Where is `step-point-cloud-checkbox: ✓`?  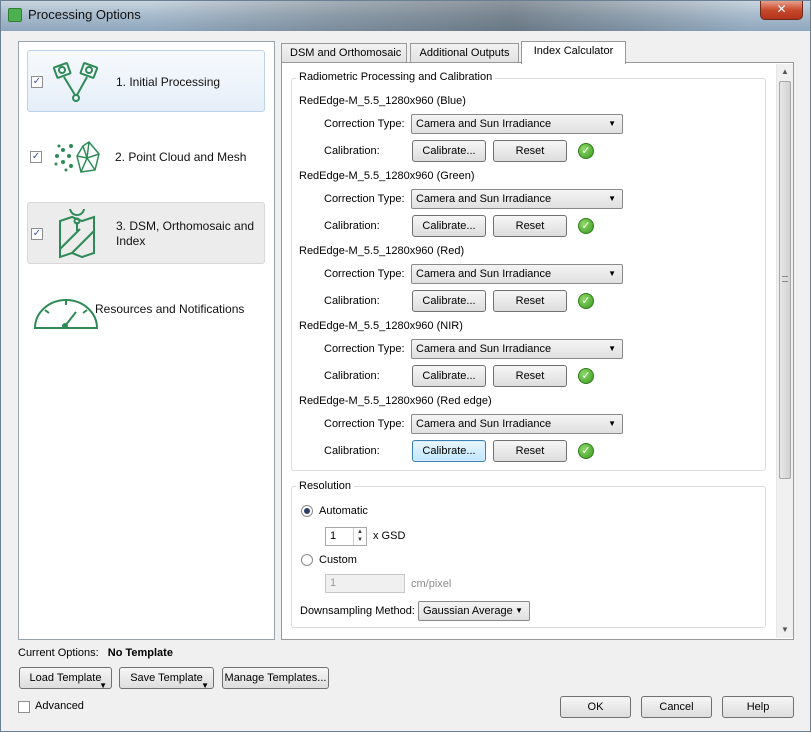 step-point-cloud-checkbox: ✓ is located at coordinates (36, 157).